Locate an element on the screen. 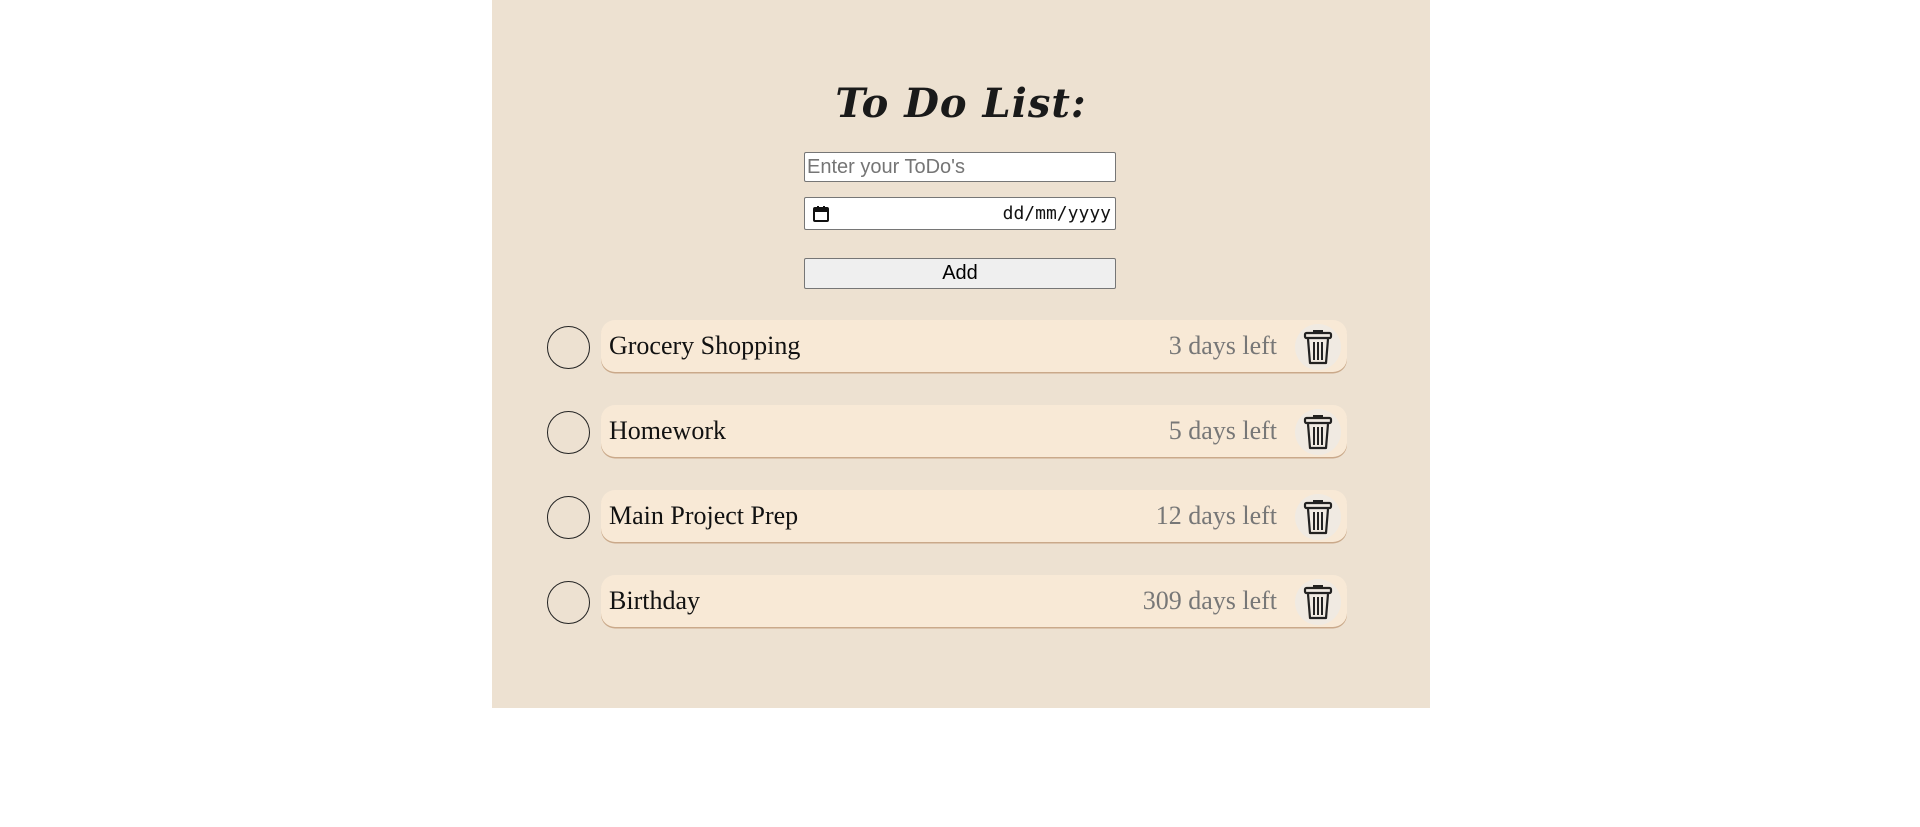 This screenshot has height=827, width=1920. todo-item: Main Project Prep 12 days left is located at coordinates (947, 517).